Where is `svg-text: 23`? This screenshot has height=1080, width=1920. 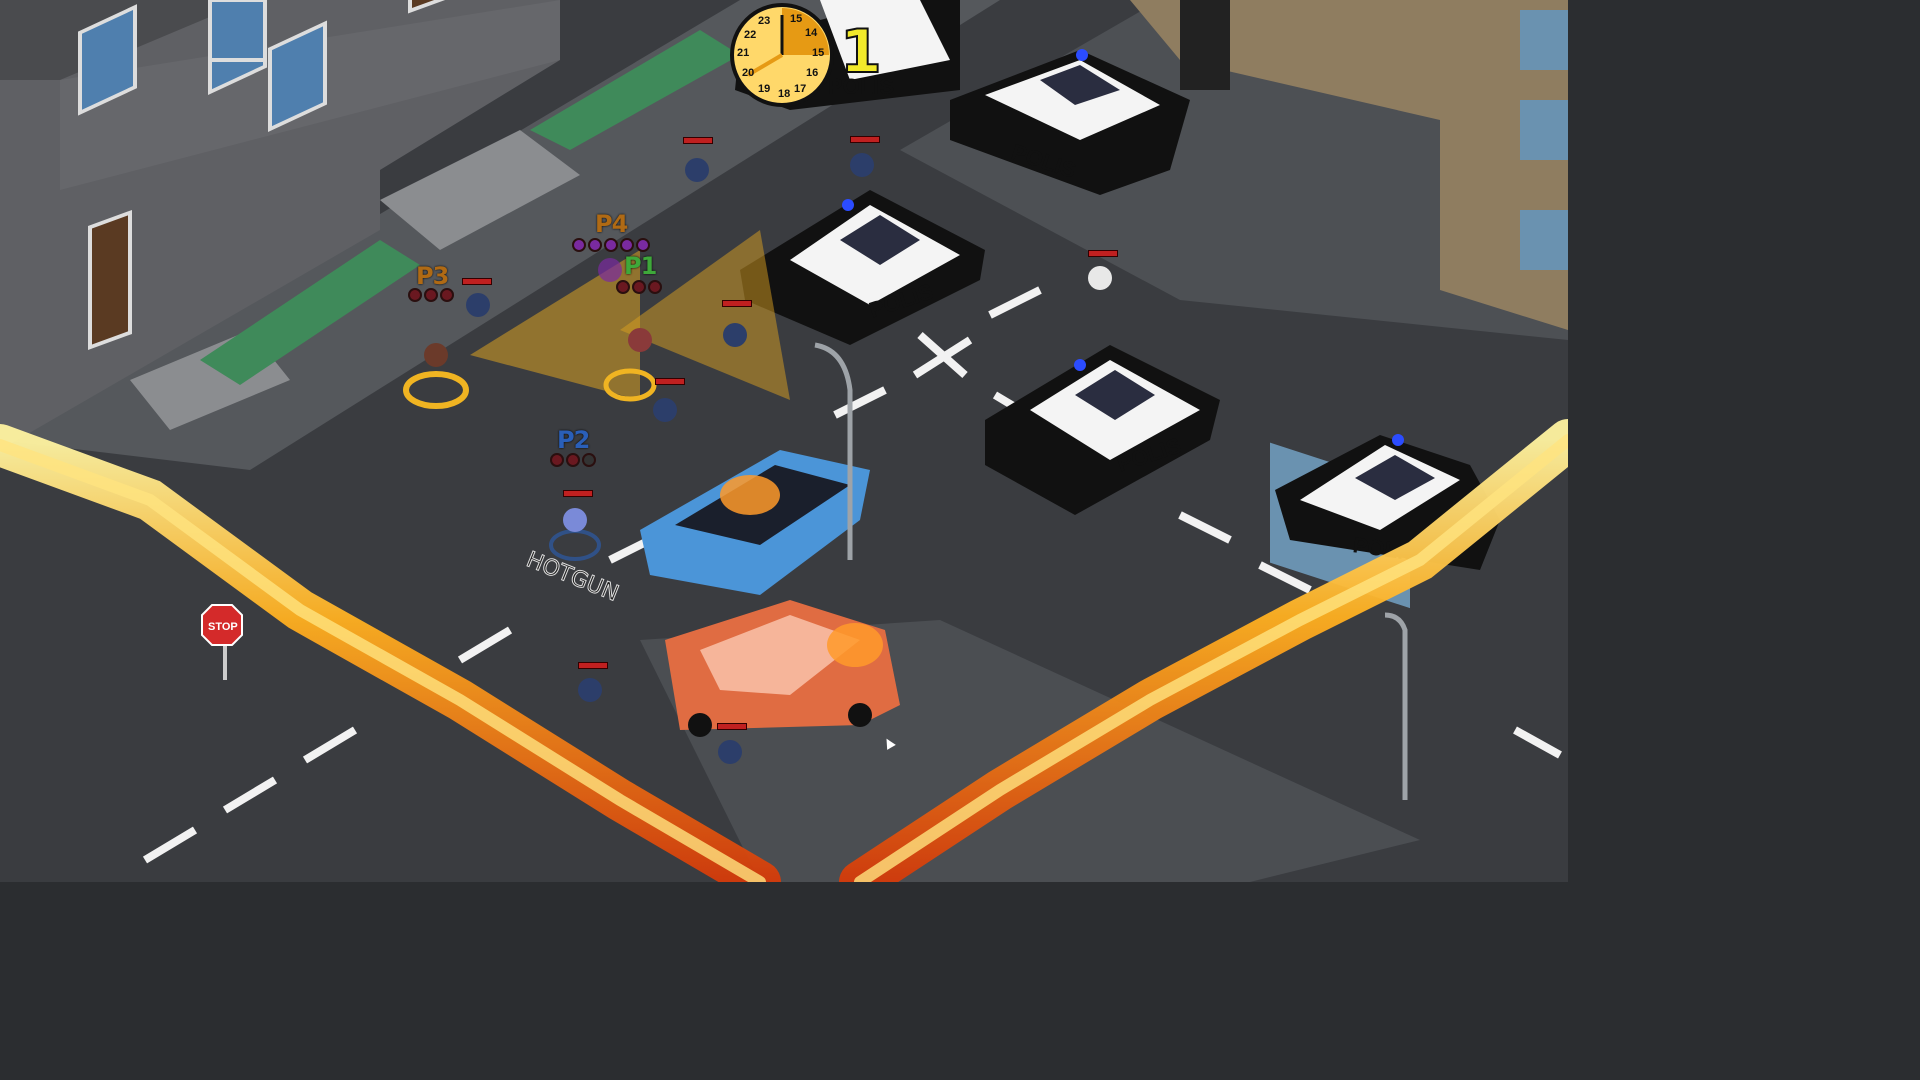
svg-text: 23 is located at coordinates (764, 21).